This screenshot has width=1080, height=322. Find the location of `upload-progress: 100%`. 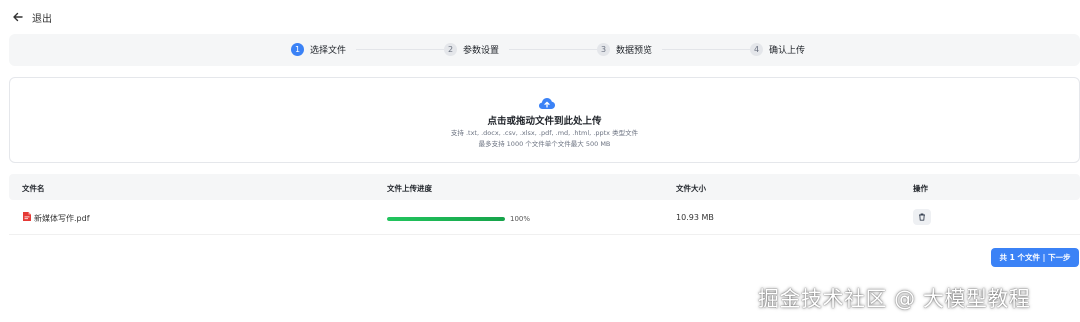

upload-progress: 100% is located at coordinates (458, 219).